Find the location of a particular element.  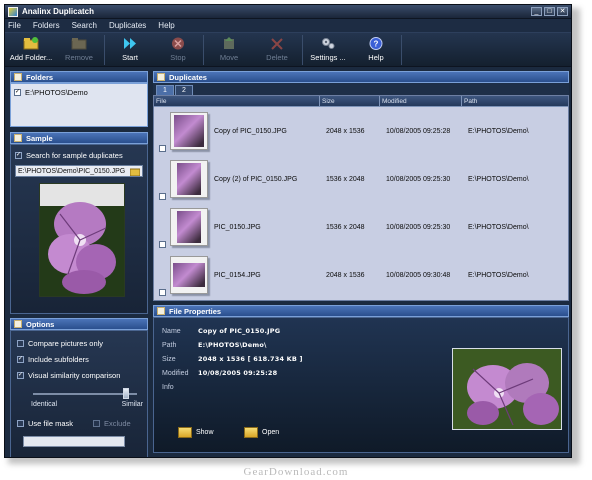

cell-modified: 10/08/2005 09:25:30 is located at coordinates (418, 227).